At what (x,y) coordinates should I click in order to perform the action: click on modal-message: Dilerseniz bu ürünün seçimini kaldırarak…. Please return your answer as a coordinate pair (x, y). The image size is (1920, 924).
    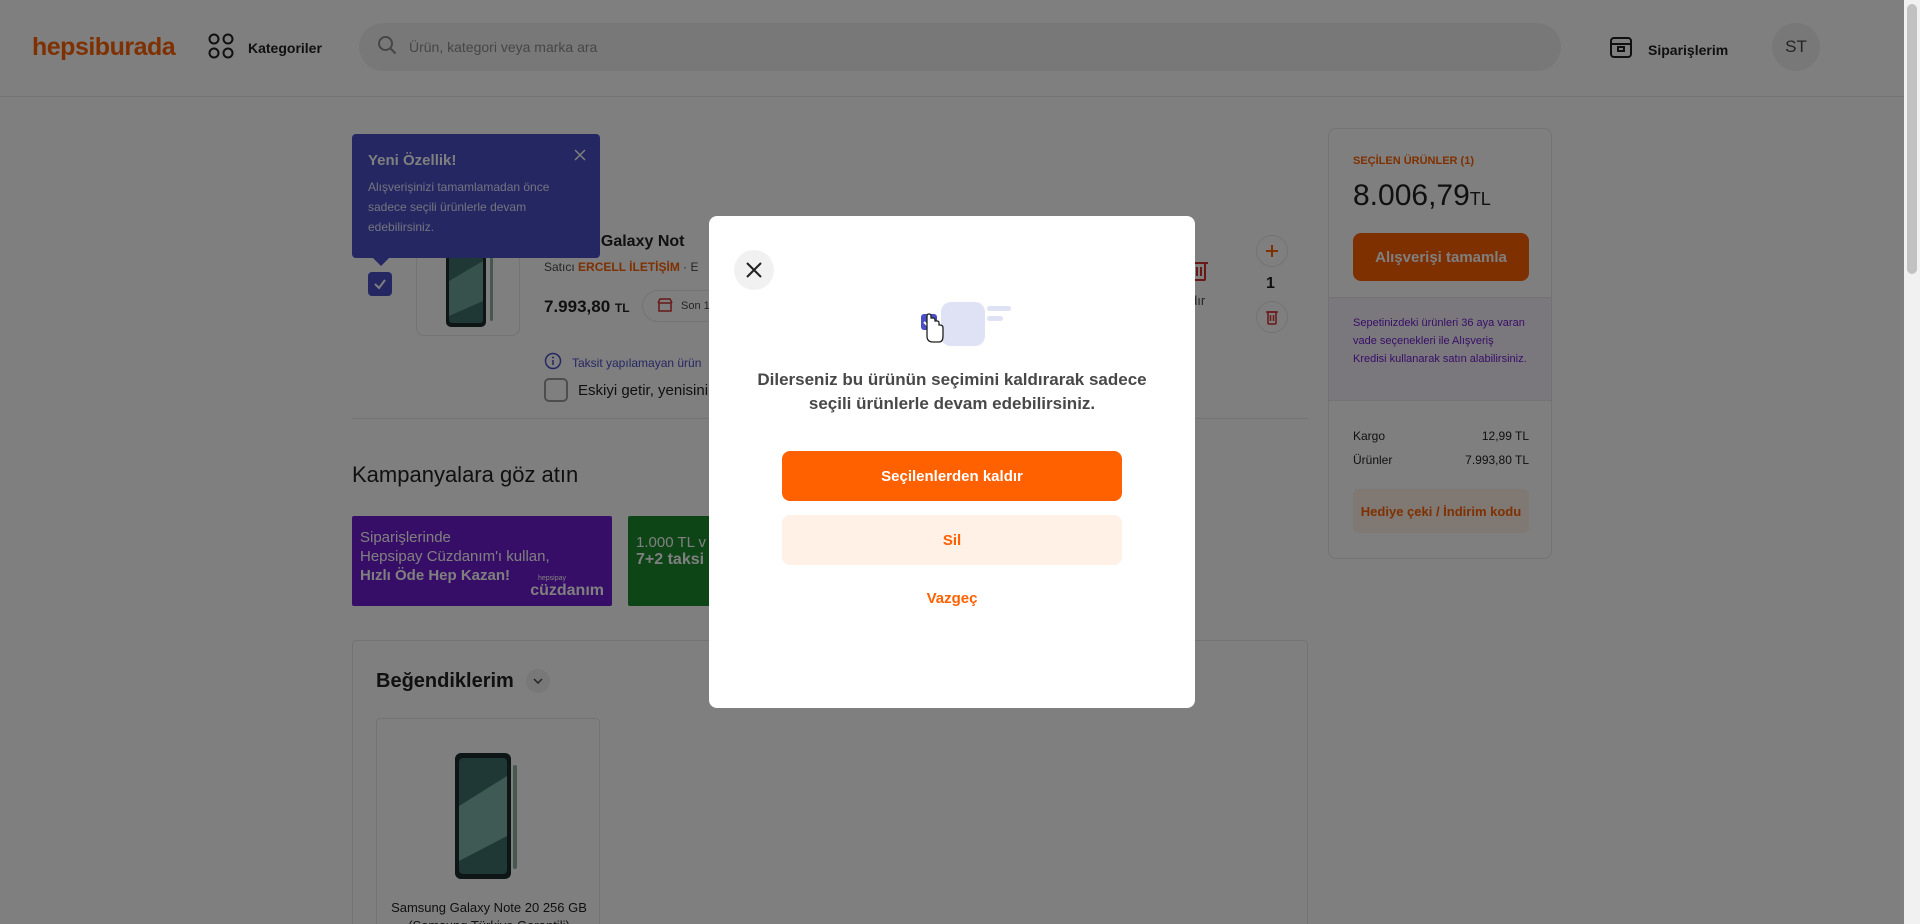
    Looking at the image, I should click on (952, 391).